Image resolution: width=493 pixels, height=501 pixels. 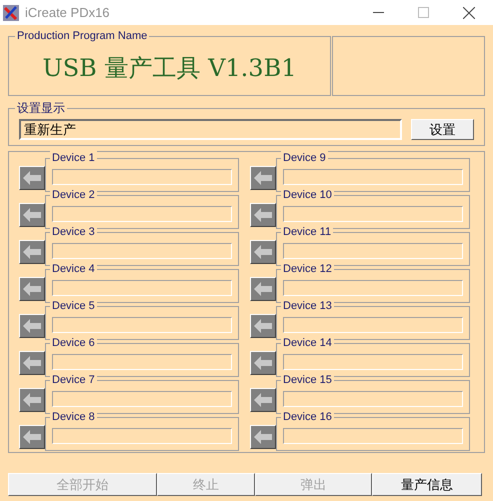 What do you see at coordinates (41, 108) in the screenshot?
I see `group-legend: 设置显示` at bounding box center [41, 108].